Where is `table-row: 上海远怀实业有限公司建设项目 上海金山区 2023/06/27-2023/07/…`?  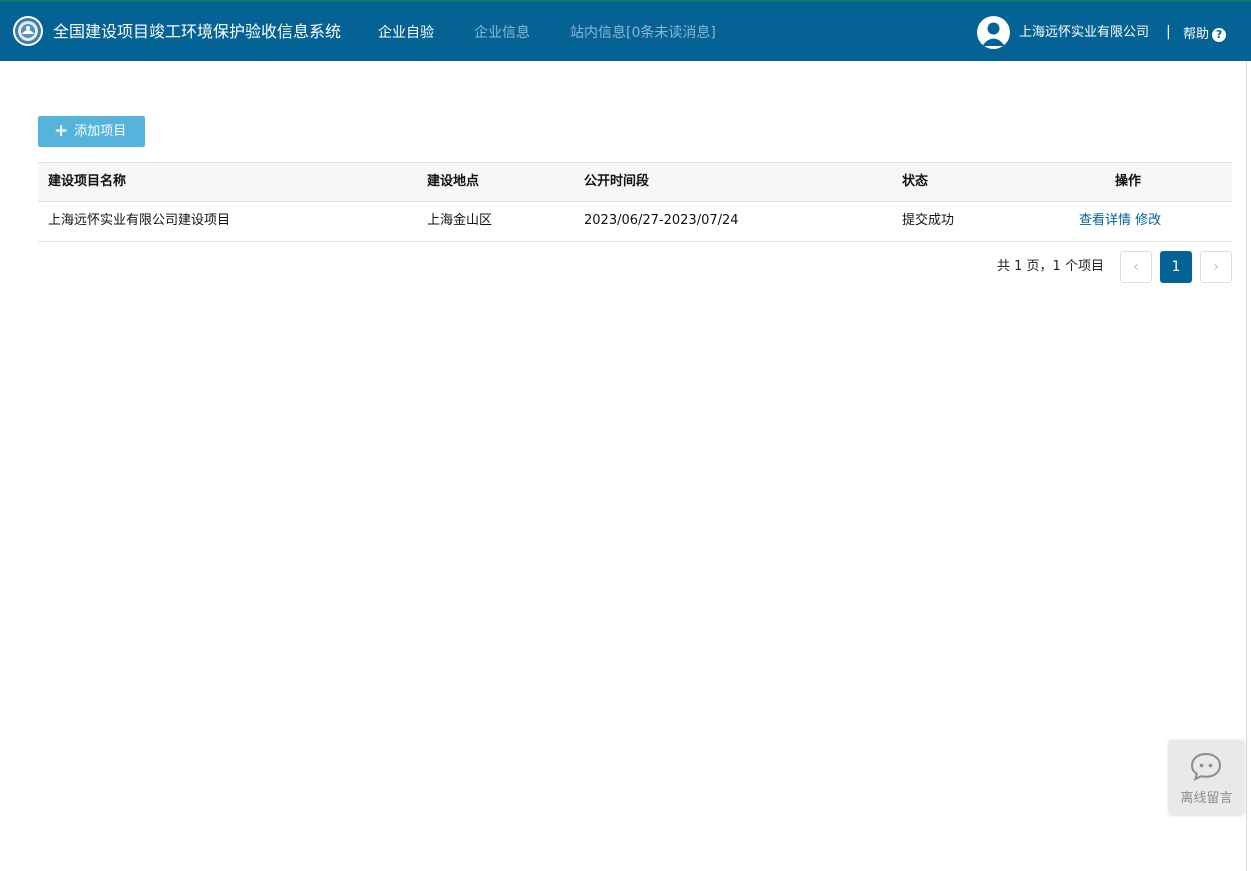 table-row: 上海远怀实业有限公司建设项目 上海金山区 2023/06/27-2023/07/… is located at coordinates (635, 222).